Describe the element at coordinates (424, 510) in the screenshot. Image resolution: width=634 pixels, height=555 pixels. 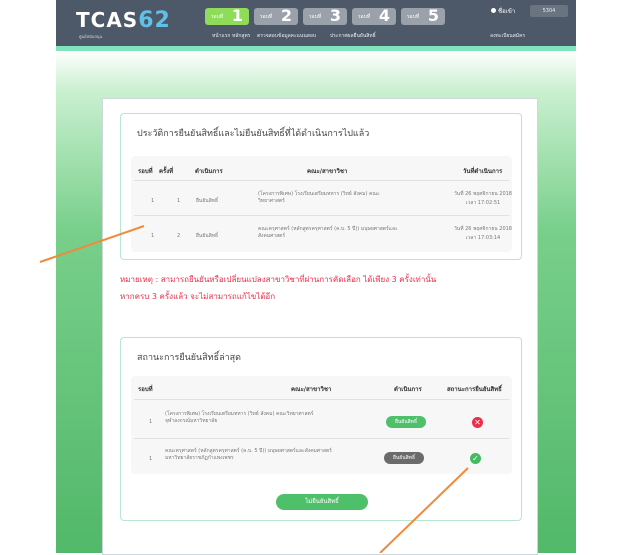
I see `annotation-arrow-bottom` at that location.